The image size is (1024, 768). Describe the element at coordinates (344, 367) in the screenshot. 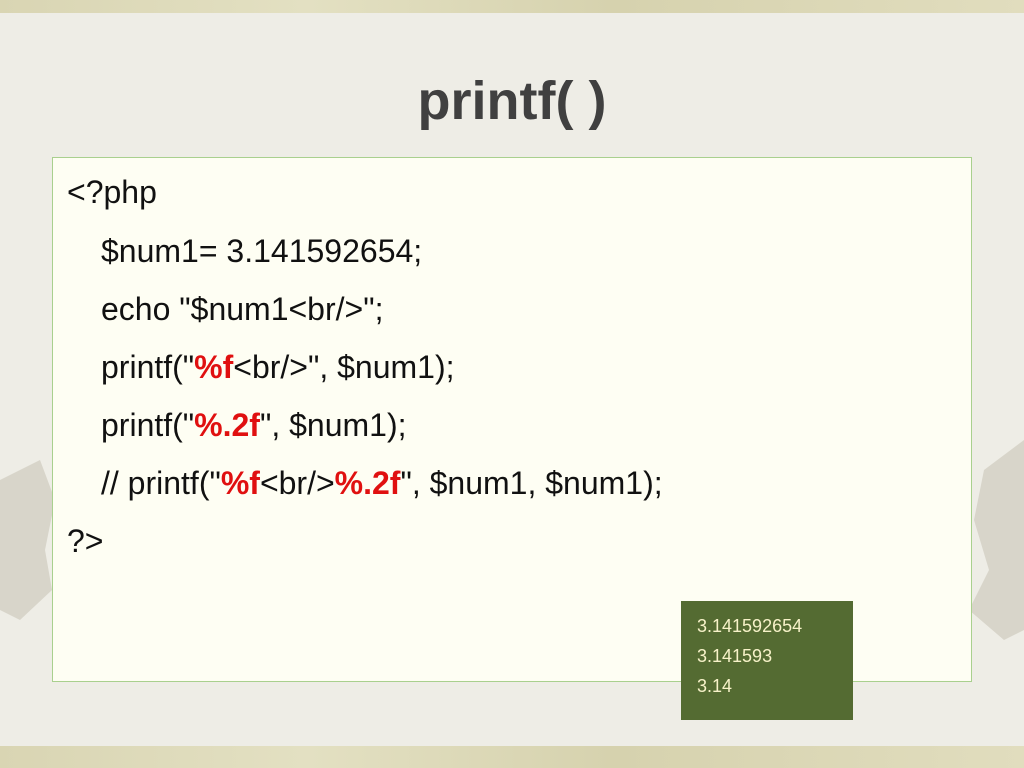

I see `code-text: <br/>", $num1);` at that location.